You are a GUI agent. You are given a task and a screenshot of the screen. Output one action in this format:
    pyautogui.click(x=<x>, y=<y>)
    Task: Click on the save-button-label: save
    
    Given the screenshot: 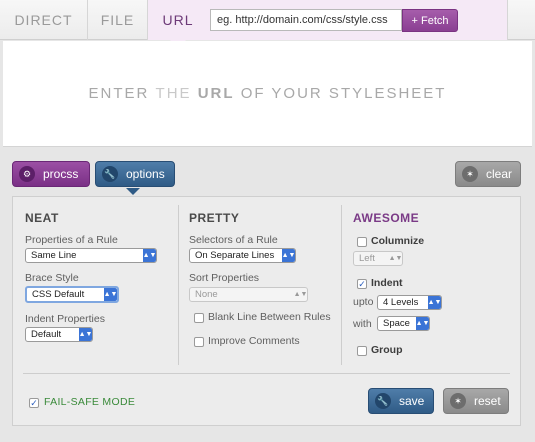 What is the action you would take?
    pyautogui.click(x=412, y=401)
    